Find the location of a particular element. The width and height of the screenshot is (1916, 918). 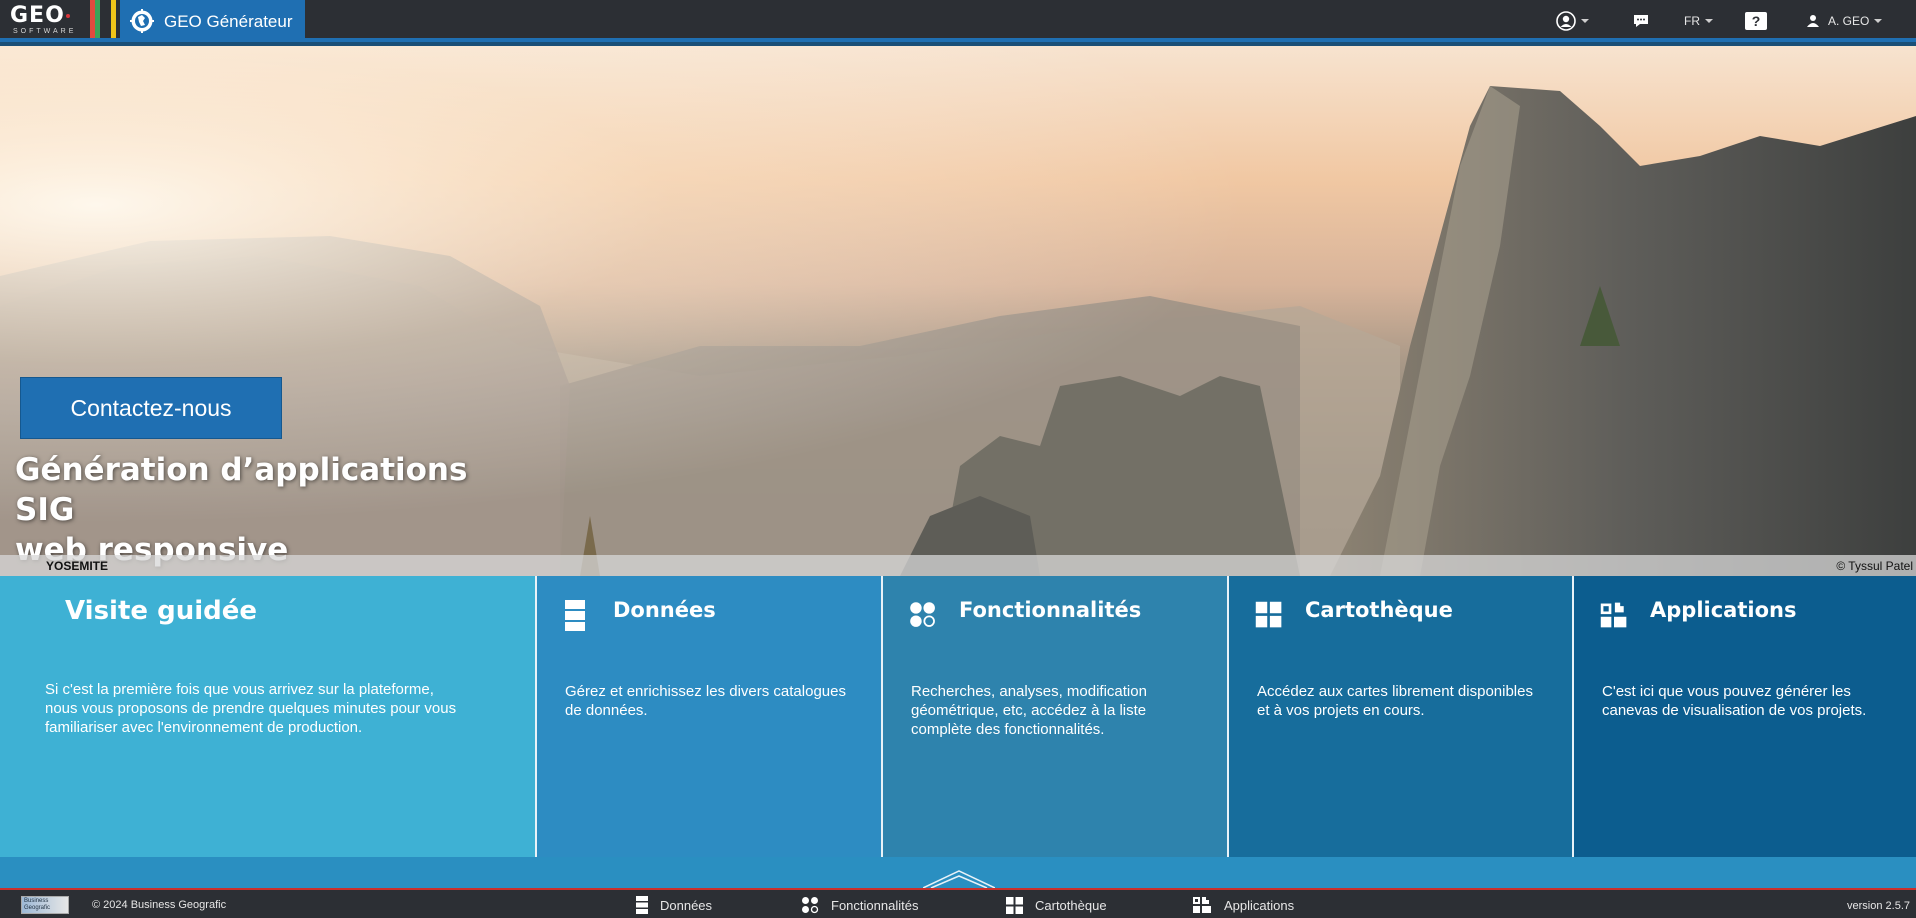

hero-title-line1: Génération d’applications SIG is located at coordinates (241, 490).